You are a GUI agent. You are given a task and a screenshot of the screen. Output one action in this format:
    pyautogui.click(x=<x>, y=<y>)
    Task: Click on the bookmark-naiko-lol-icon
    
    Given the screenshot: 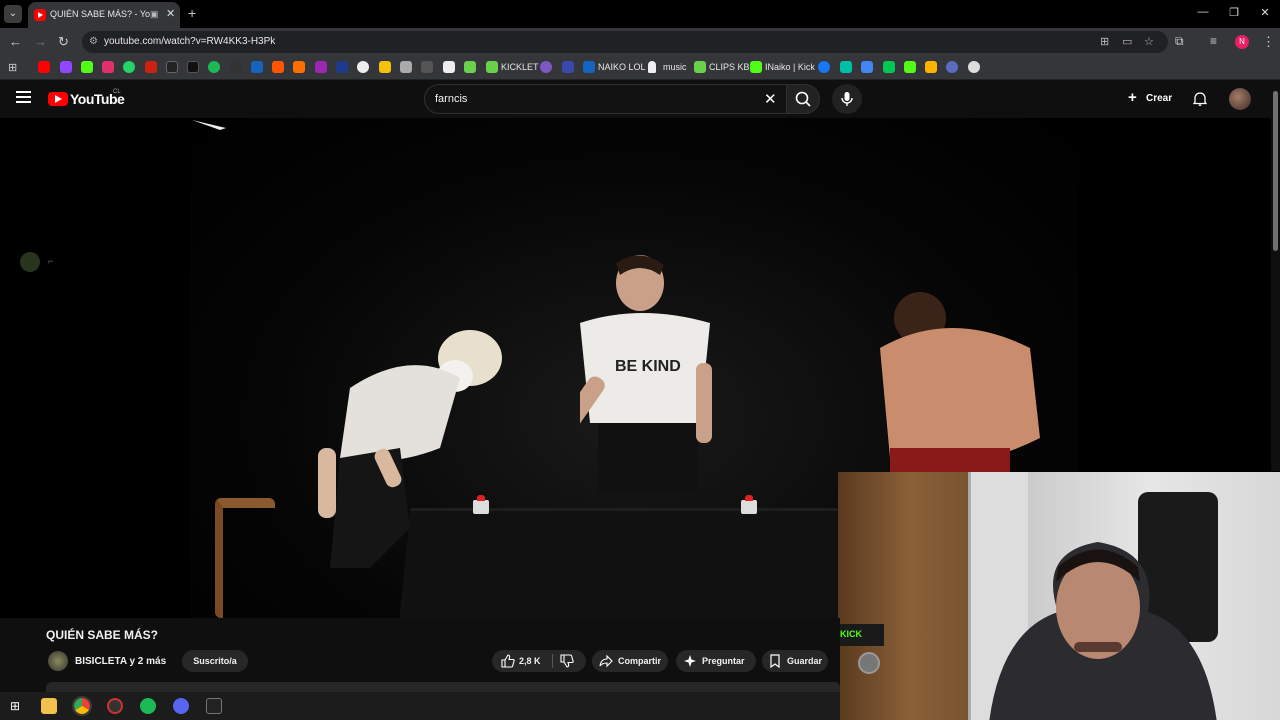 What is the action you would take?
    pyautogui.click(x=589, y=67)
    